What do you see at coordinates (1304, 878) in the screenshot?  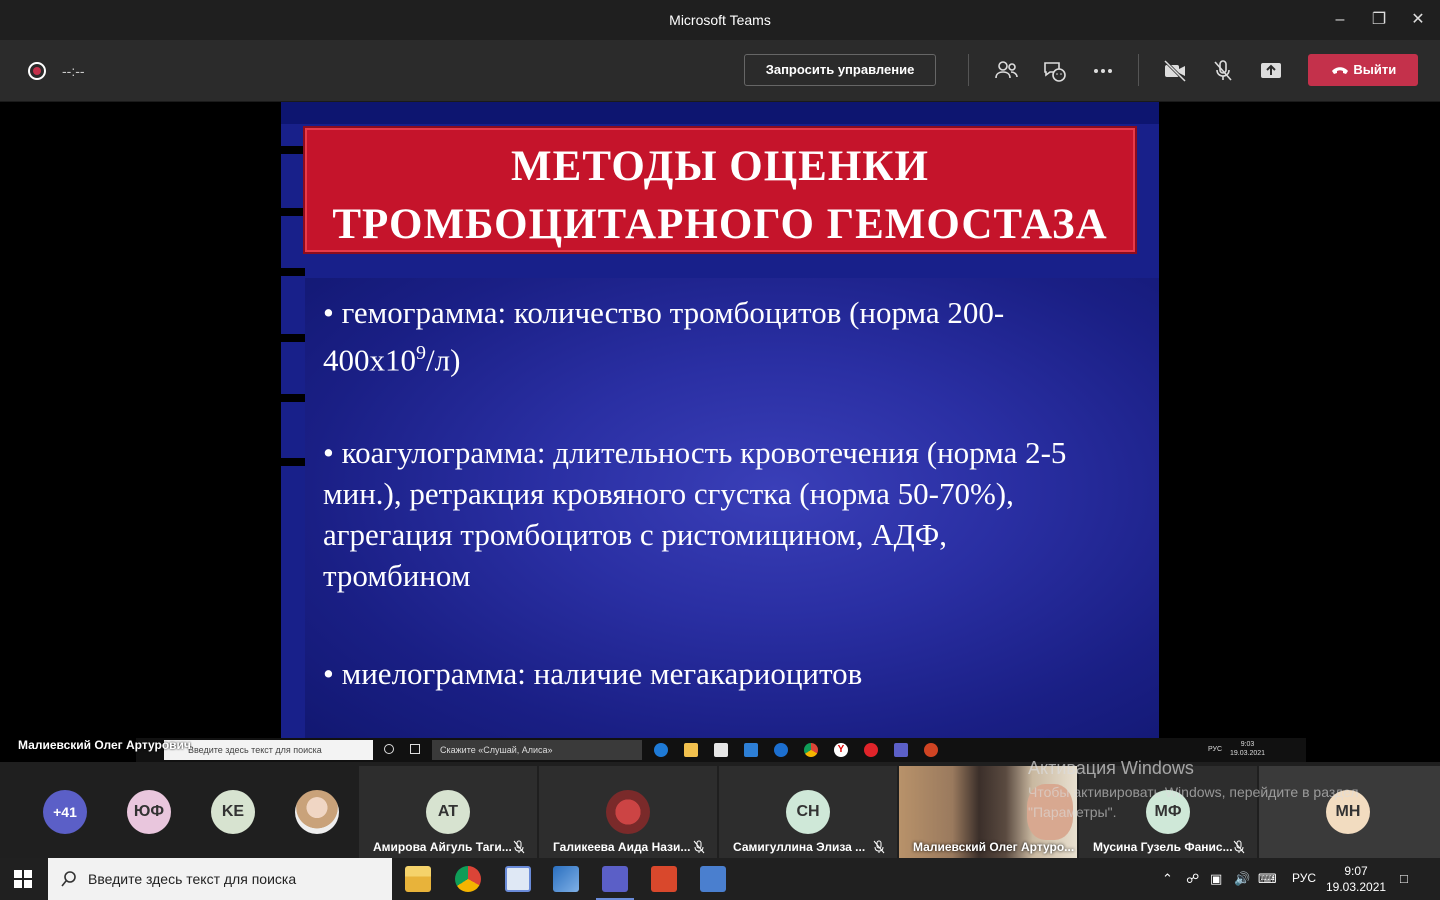 I see `language-indicator: РУС` at bounding box center [1304, 878].